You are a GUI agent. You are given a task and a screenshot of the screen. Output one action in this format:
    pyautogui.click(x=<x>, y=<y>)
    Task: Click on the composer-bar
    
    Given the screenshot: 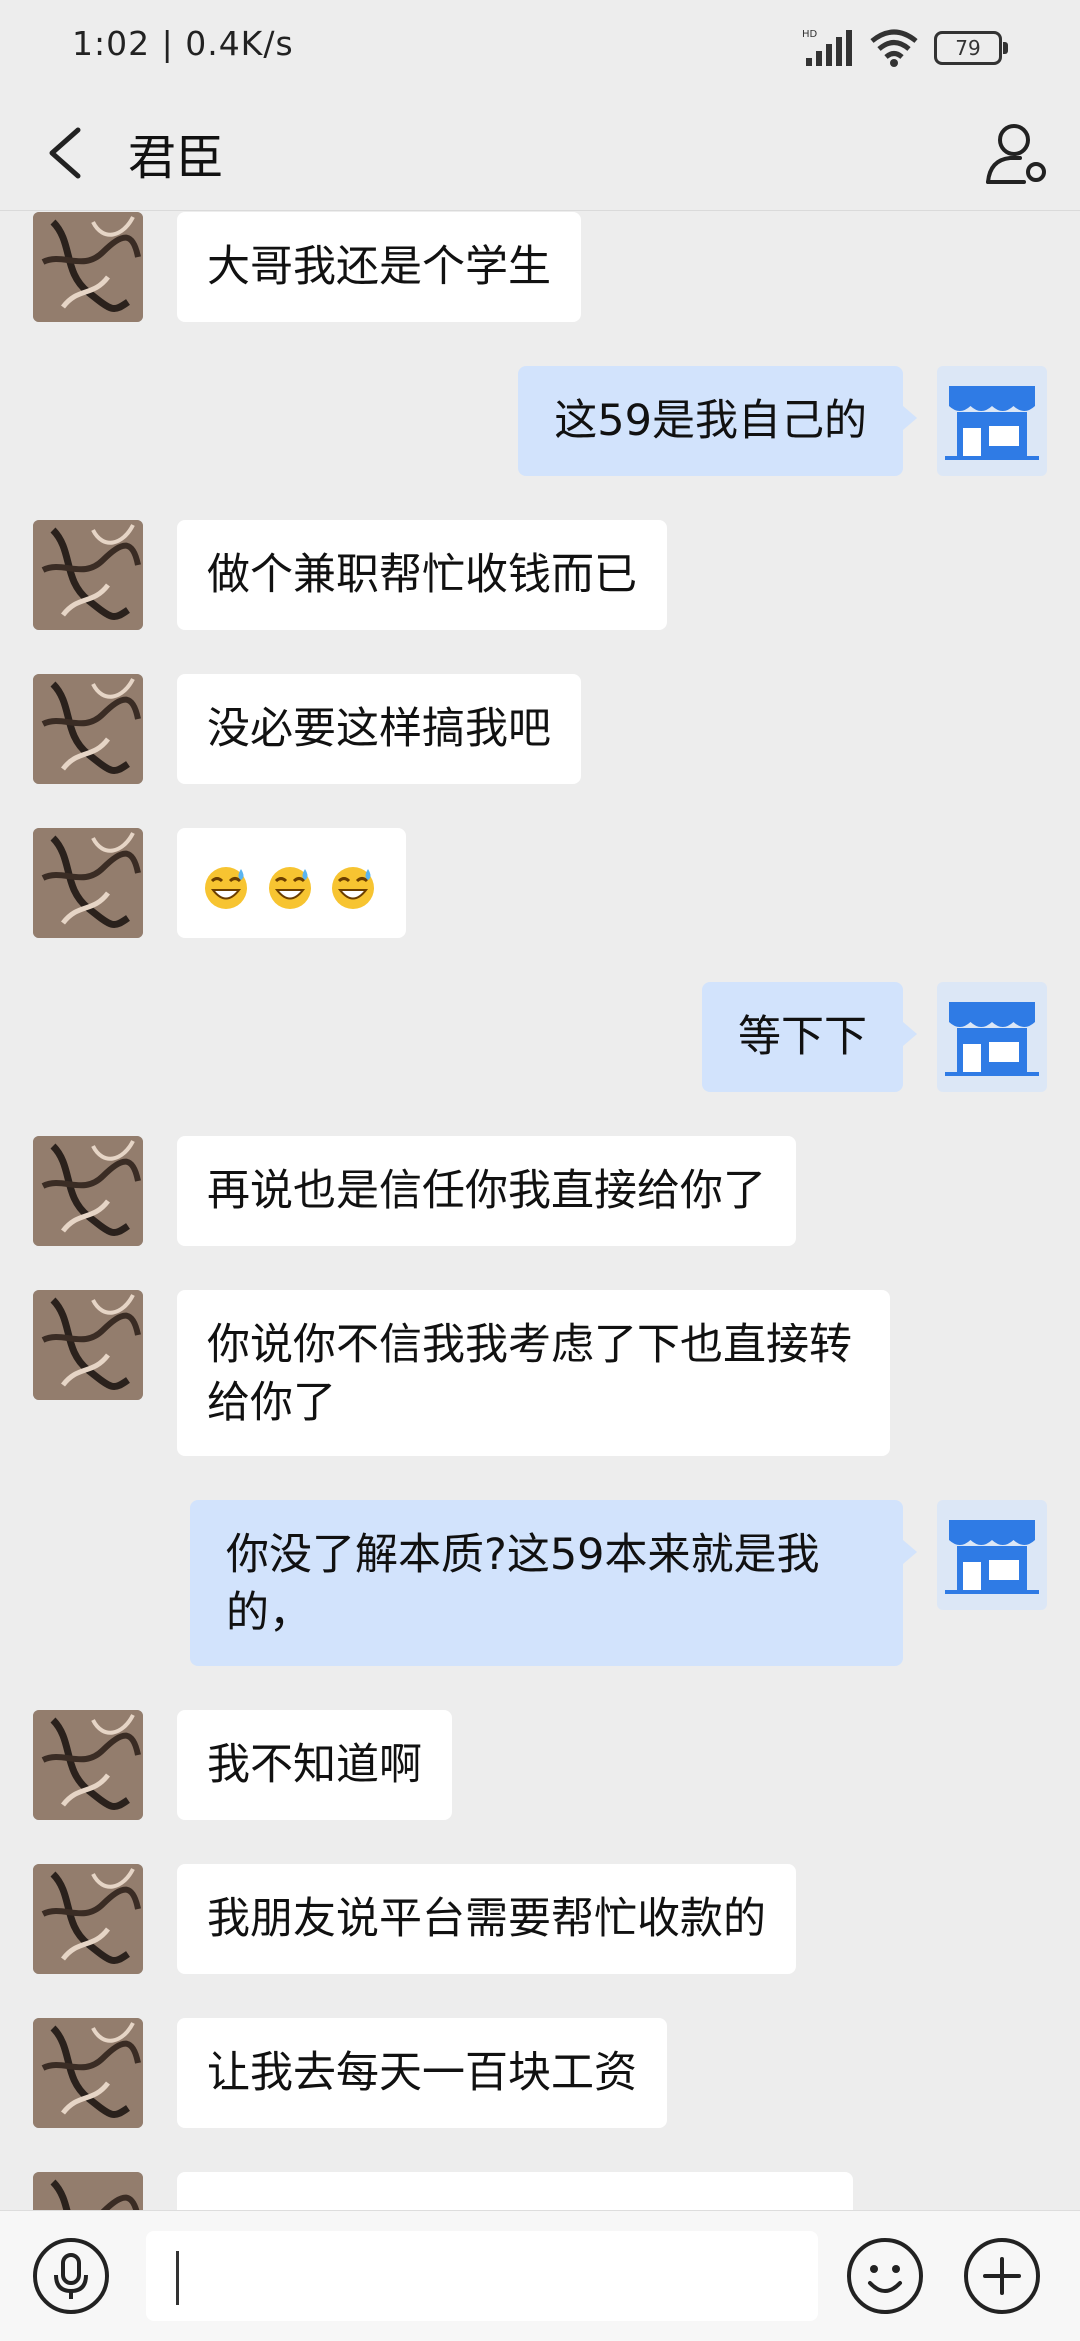 What is the action you would take?
    pyautogui.click(x=540, y=2275)
    